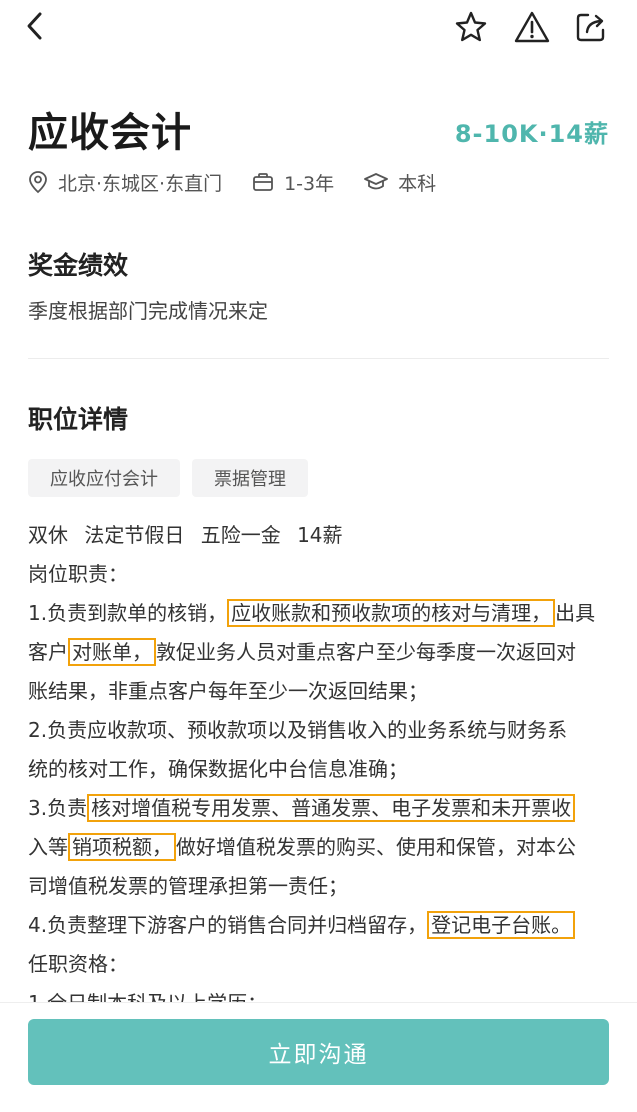 Image resolution: width=637 pixels, height=1112 pixels. What do you see at coordinates (331, 808) in the screenshot?
I see `highlight-box: 核对增值税专用发票、普通发票、电子发票和未开票收` at bounding box center [331, 808].